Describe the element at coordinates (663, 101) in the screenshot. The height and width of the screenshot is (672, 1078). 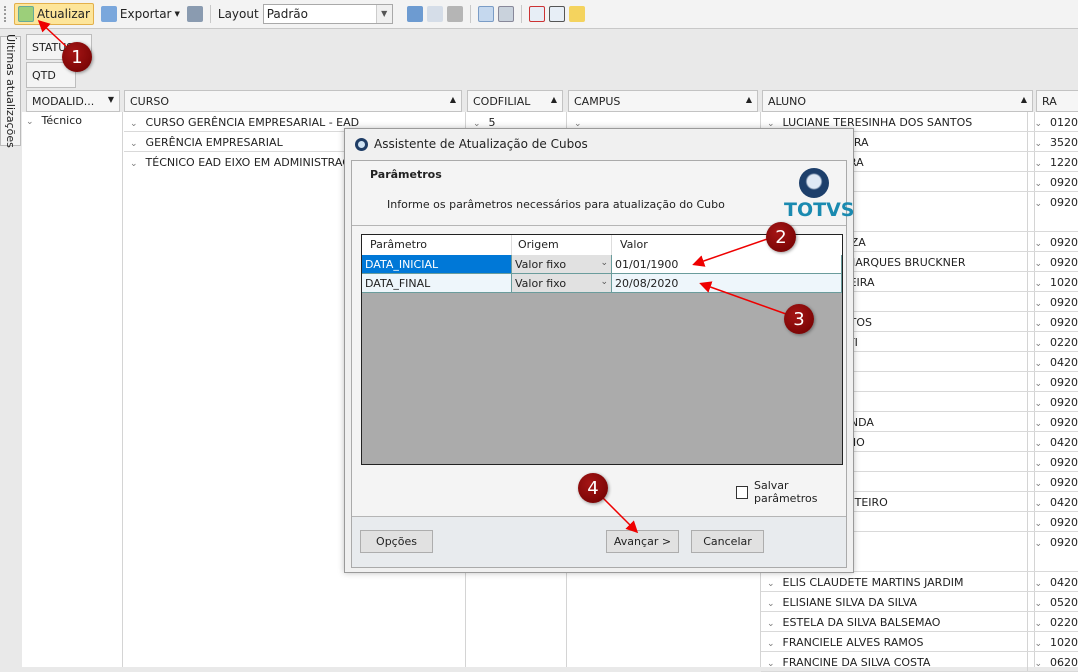
I see `column-header-campus: CAMPUS ▲` at that location.